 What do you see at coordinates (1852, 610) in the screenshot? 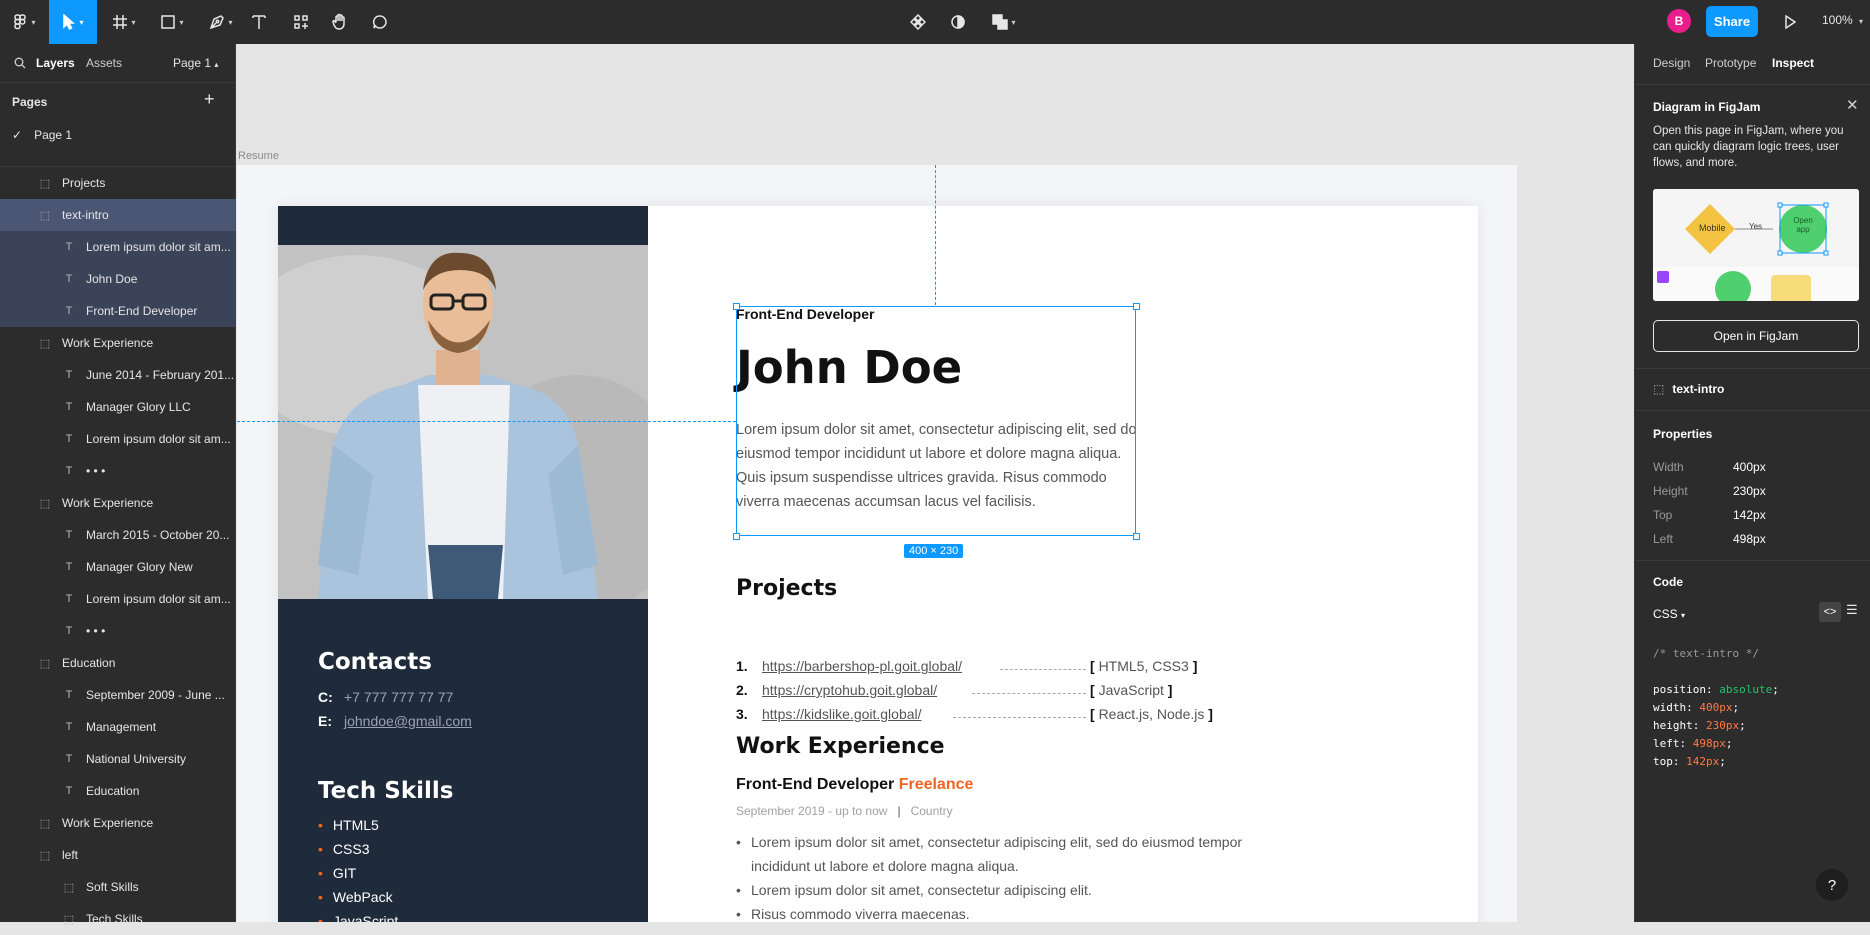
I see `list-view-icon: ☰` at bounding box center [1852, 610].